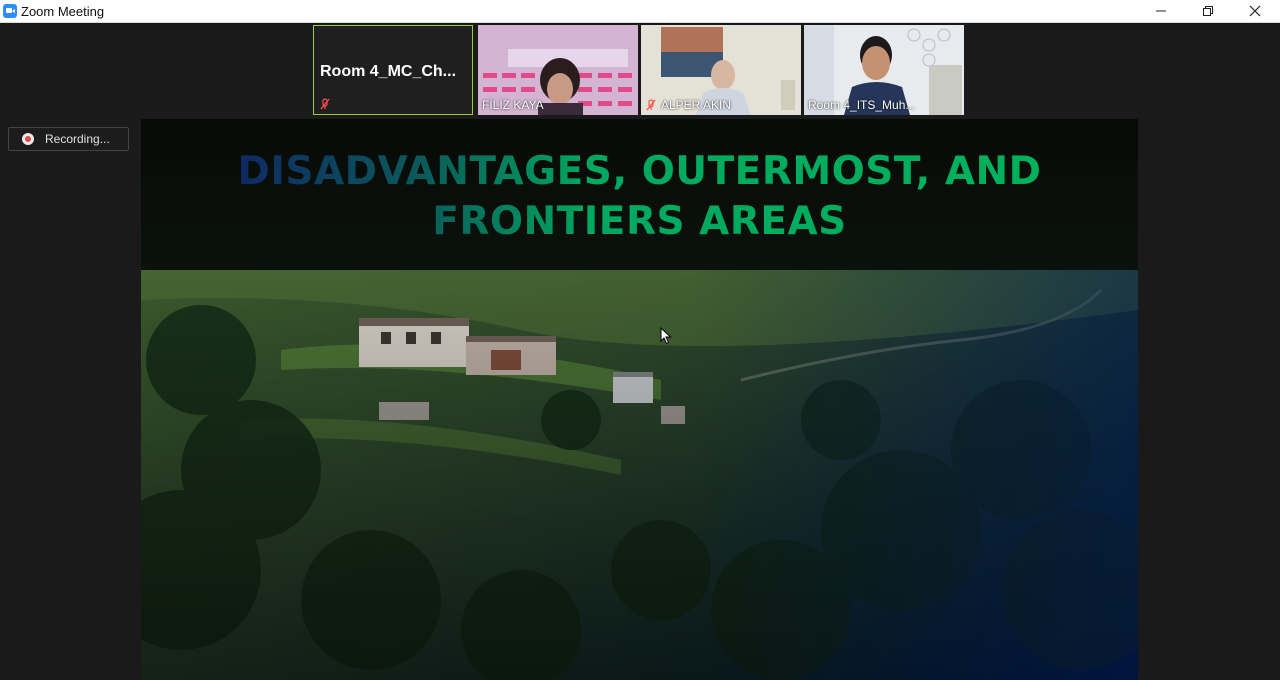 The height and width of the screenshot is (680, 1280). I want to click on window-title: Zoom Meeting, so click(63, 11).